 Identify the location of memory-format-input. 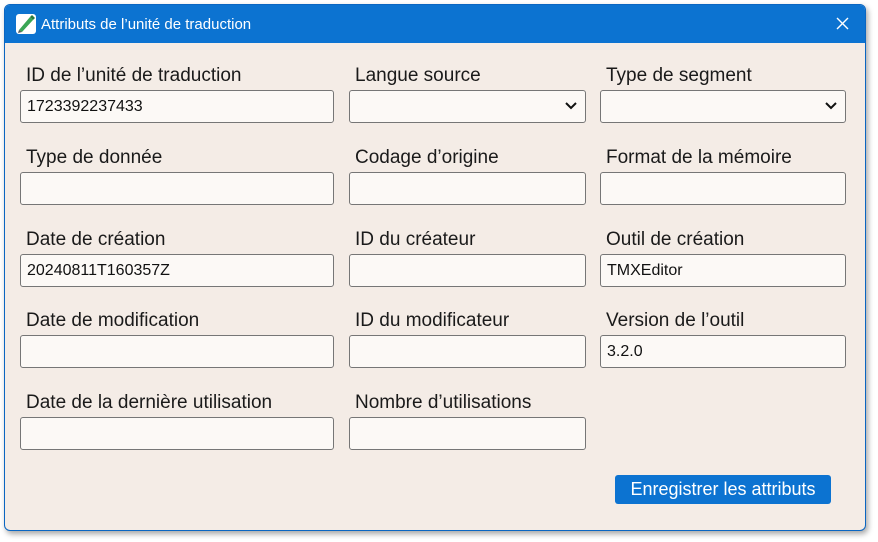
(723, 188).